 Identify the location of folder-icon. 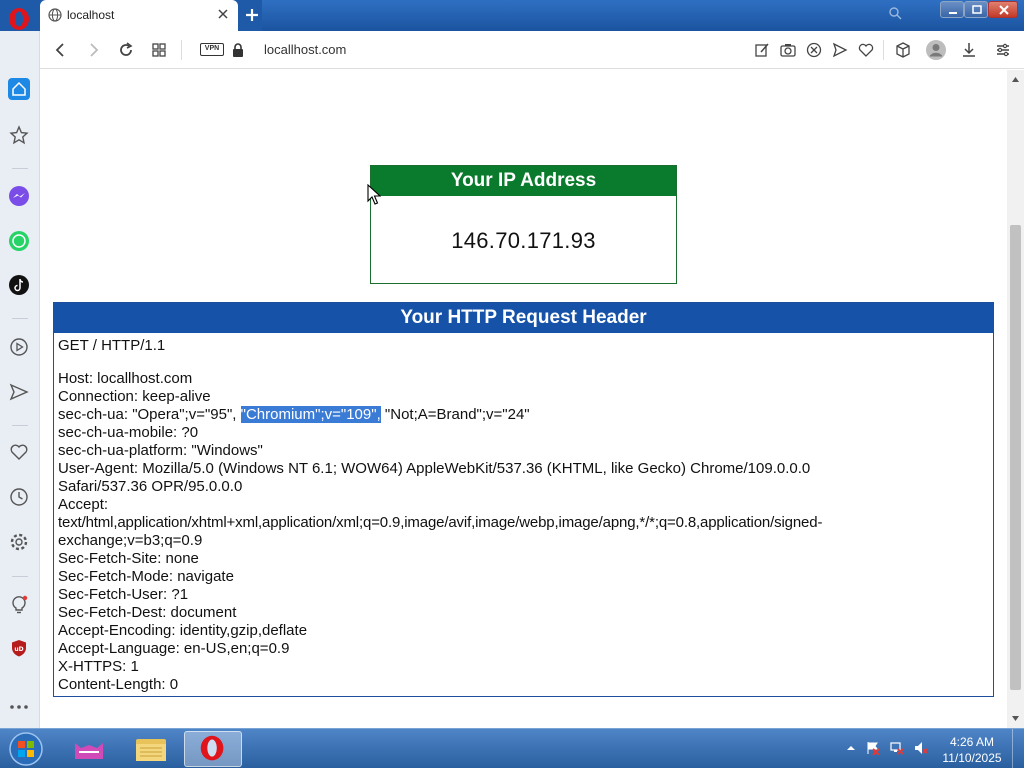
(151, 750).